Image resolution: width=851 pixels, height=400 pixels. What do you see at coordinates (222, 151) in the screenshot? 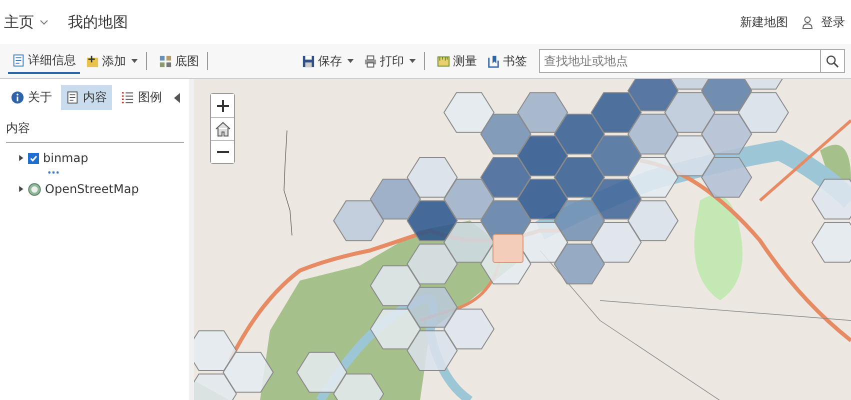
I see `zoom-out-button` at bounding box center [222, 151].